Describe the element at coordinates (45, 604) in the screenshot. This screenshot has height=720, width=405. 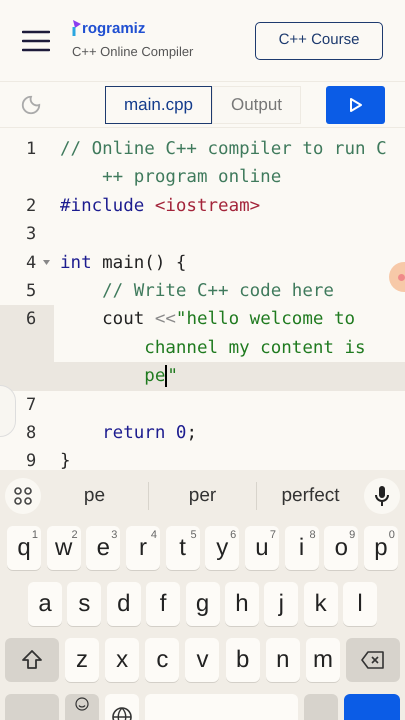
I see `keyboard-key: a` at that location.